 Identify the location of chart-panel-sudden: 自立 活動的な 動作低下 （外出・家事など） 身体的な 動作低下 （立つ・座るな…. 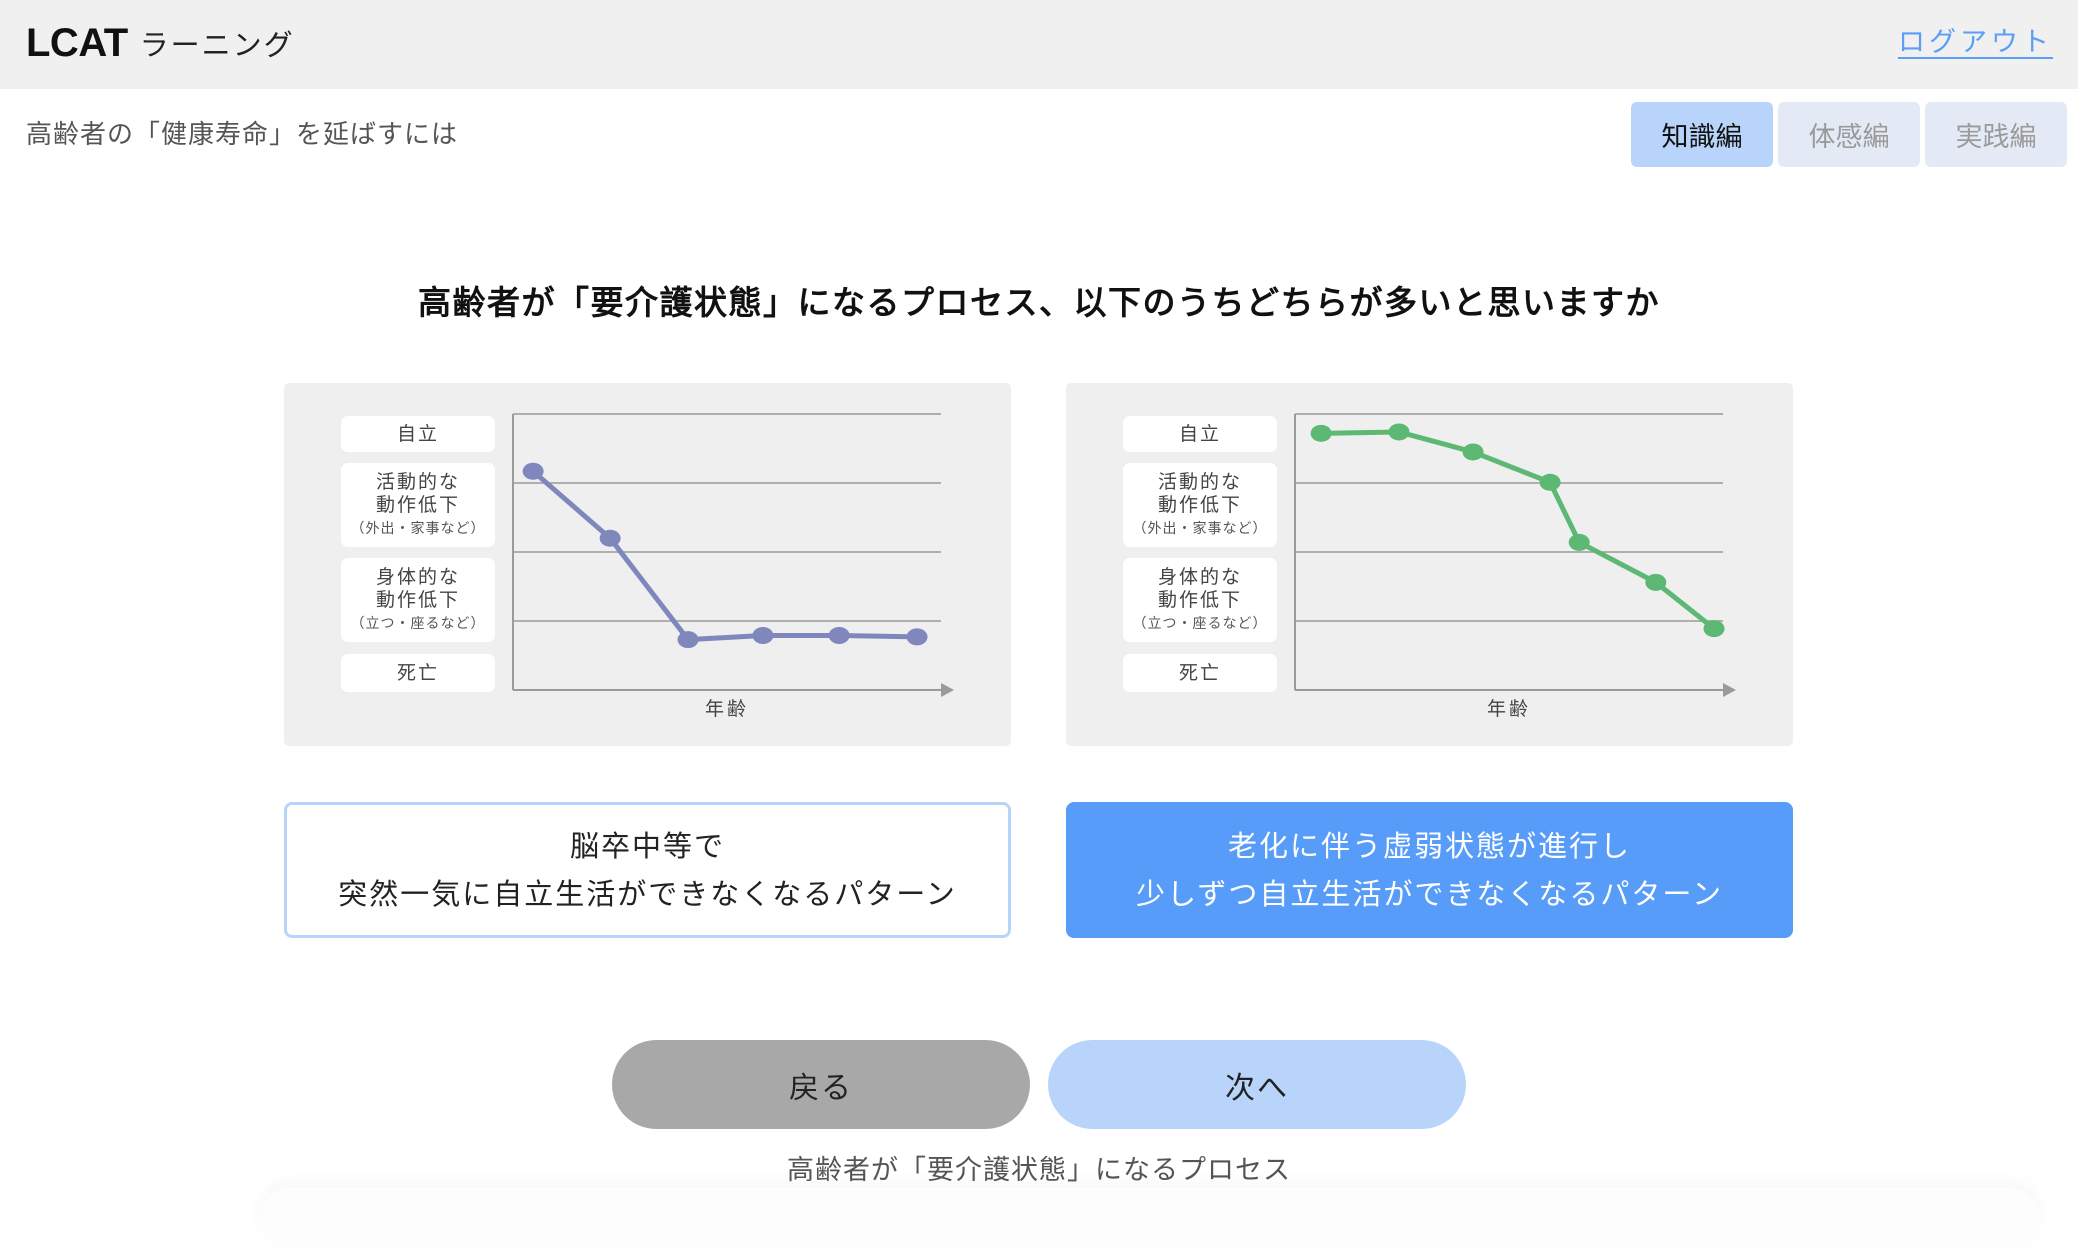
(647, 564).